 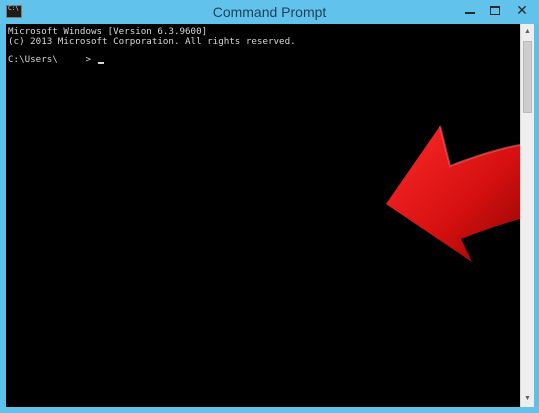 I want to click on scroll-up-button: ▲, so click(x=527, y=32).